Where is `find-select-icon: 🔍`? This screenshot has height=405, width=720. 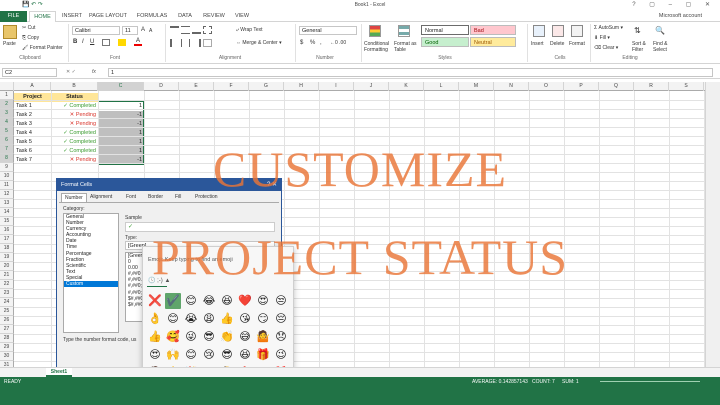
find-select-icon: 🔍 is located at coordinates (660, 30).